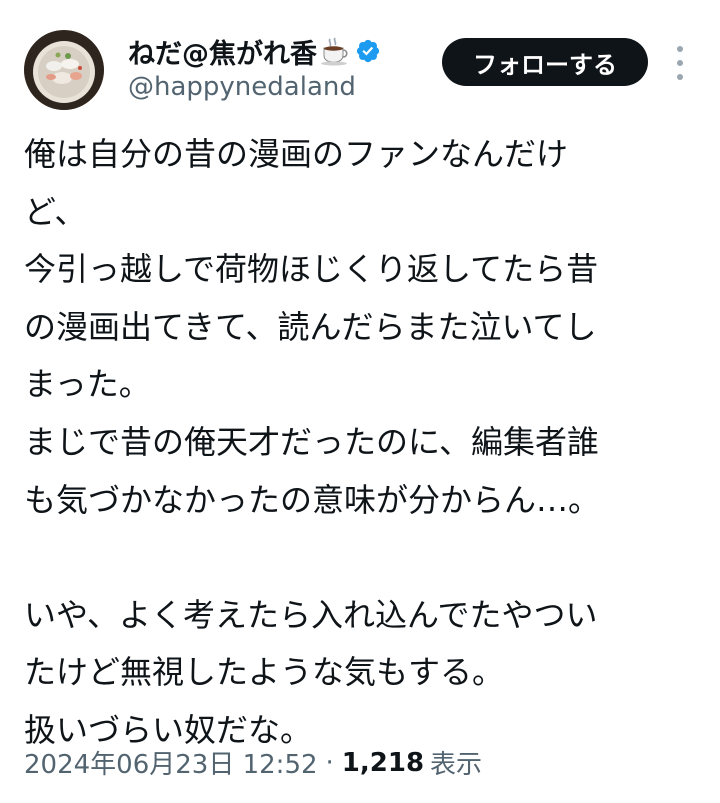 This screenshot has width=720, height=803. I want to click on coffee-cup-icon, so click(335, 51).